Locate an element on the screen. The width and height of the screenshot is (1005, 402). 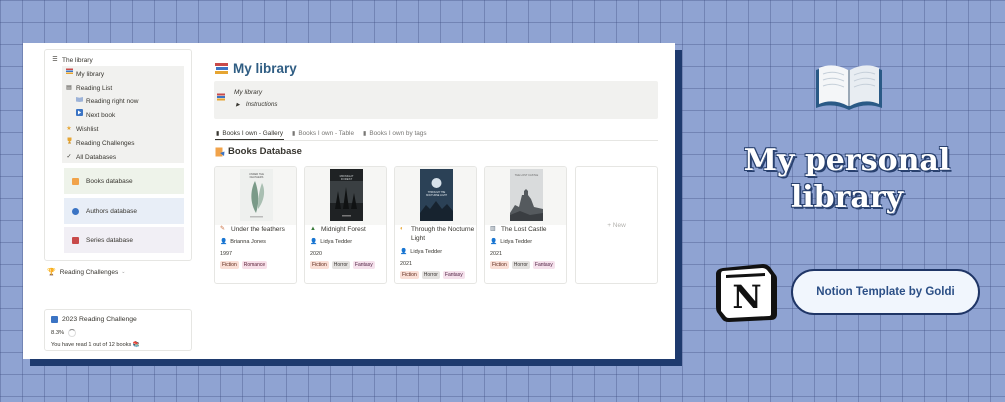
series-database-link: Series database is located at coordinates (124, 240).